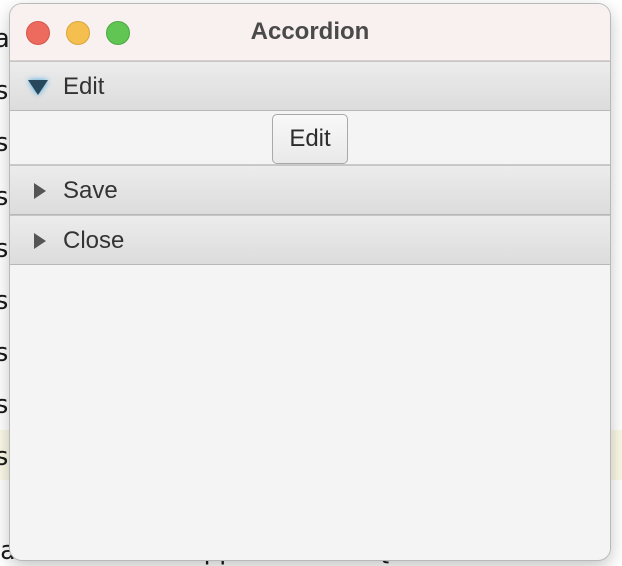 Image resolution: width=622 pixels, height=566 pixels. Describe the element at coordinates (84, 86) in the screenshot. I see `pane-title-edit: Edit` at that location.